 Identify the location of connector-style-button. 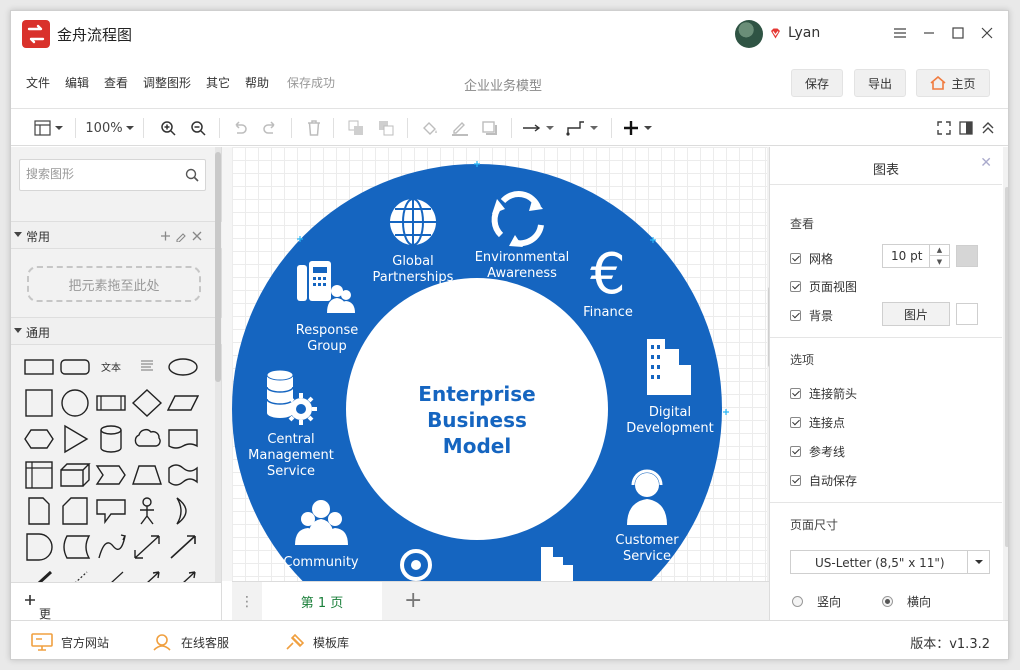
(539, 128).